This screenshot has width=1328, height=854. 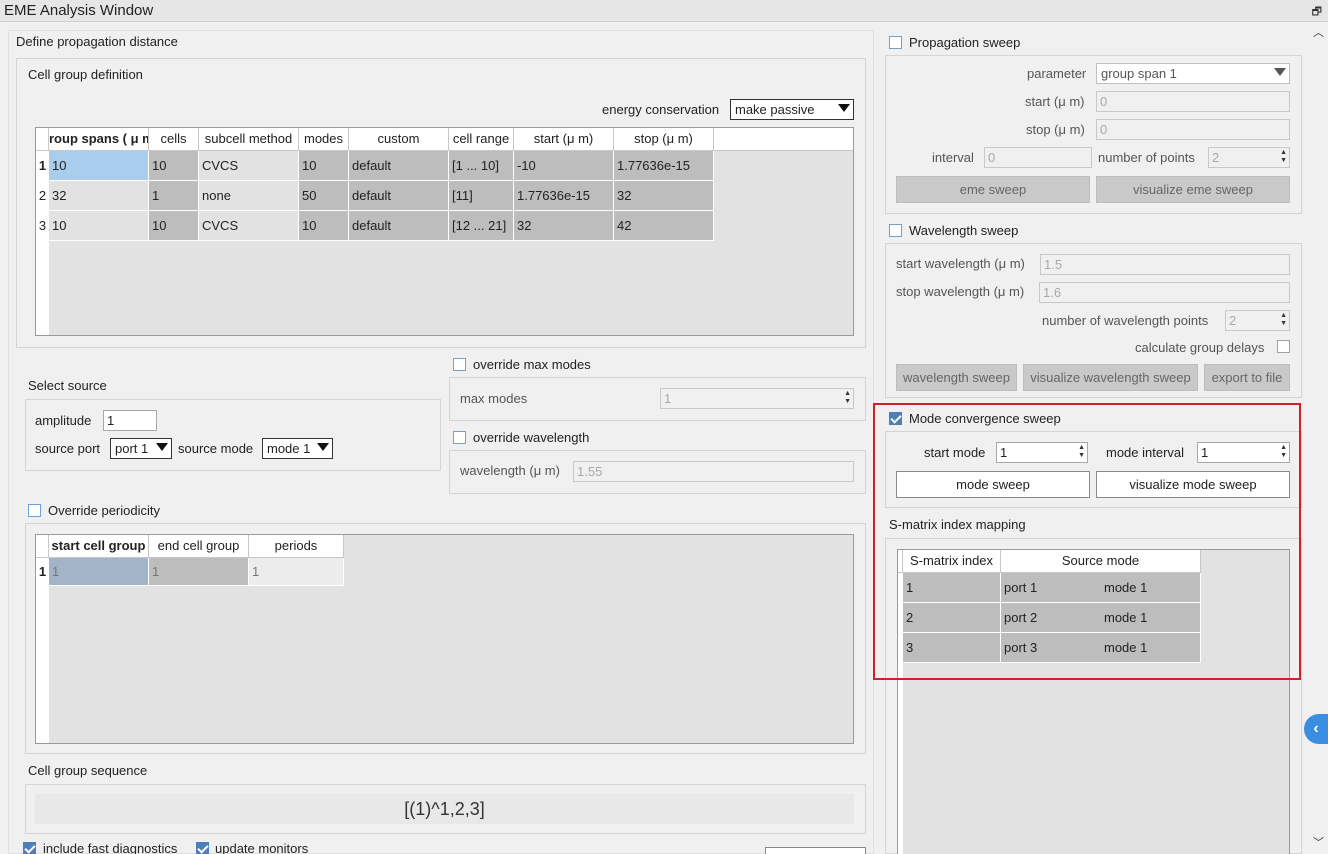 What do you see at coordinates (296, 546) in the screenshot?
I see `column-header: periods` at bounding box center [296, 546].